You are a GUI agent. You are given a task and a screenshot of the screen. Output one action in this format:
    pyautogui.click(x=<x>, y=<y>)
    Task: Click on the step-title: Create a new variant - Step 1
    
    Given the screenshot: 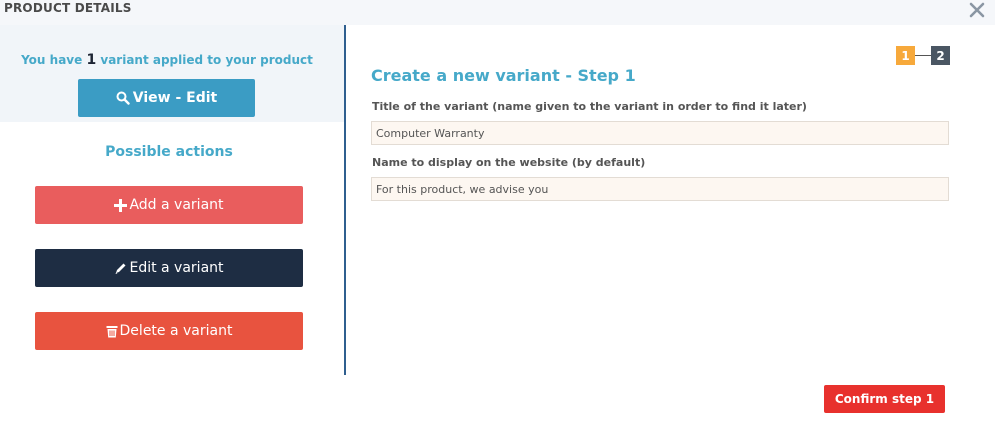 What is the action you would take?
    pyautogui.click(x=503, y=75)
    